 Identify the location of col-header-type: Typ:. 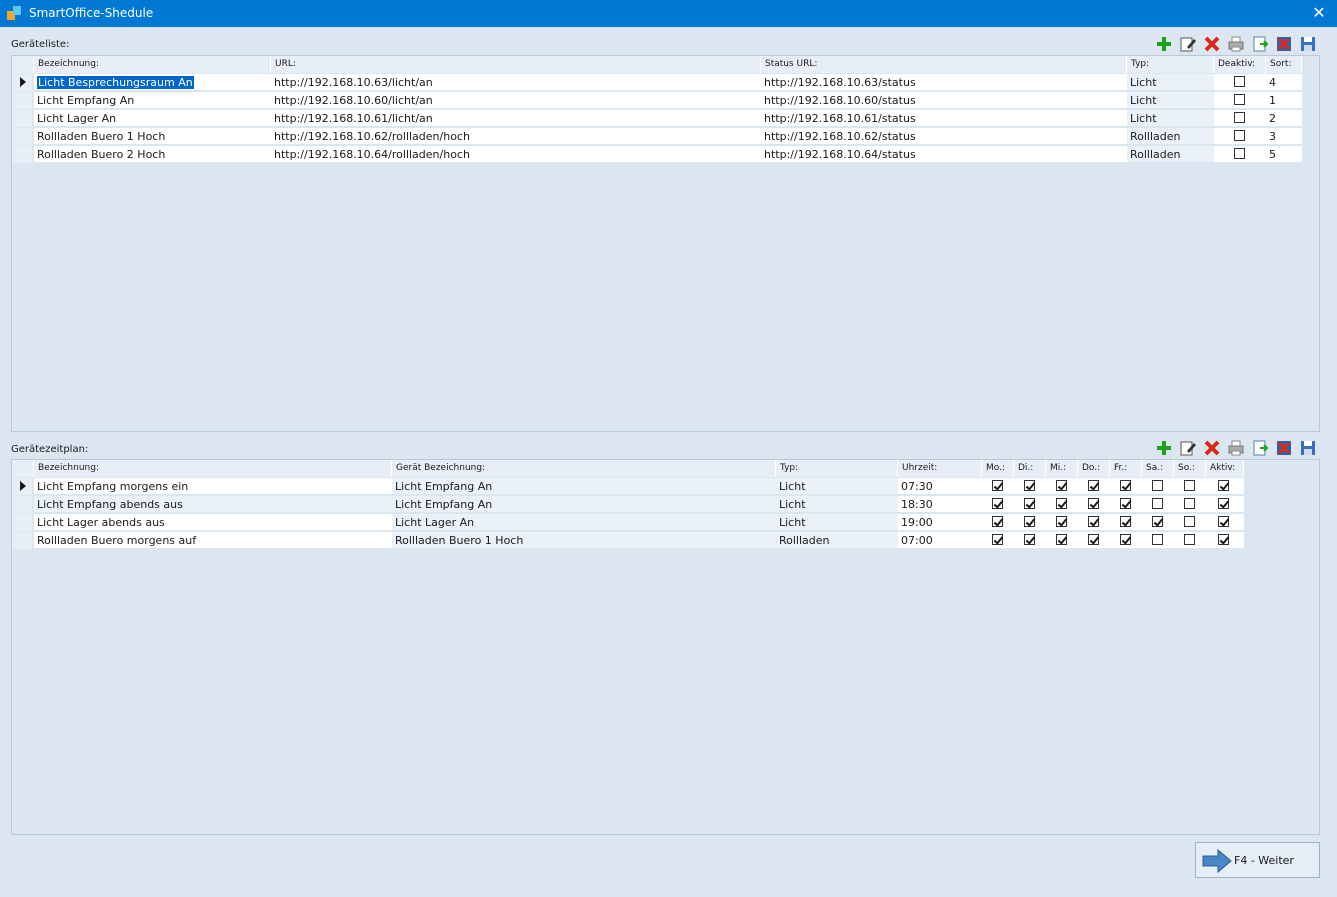
(837, 468).